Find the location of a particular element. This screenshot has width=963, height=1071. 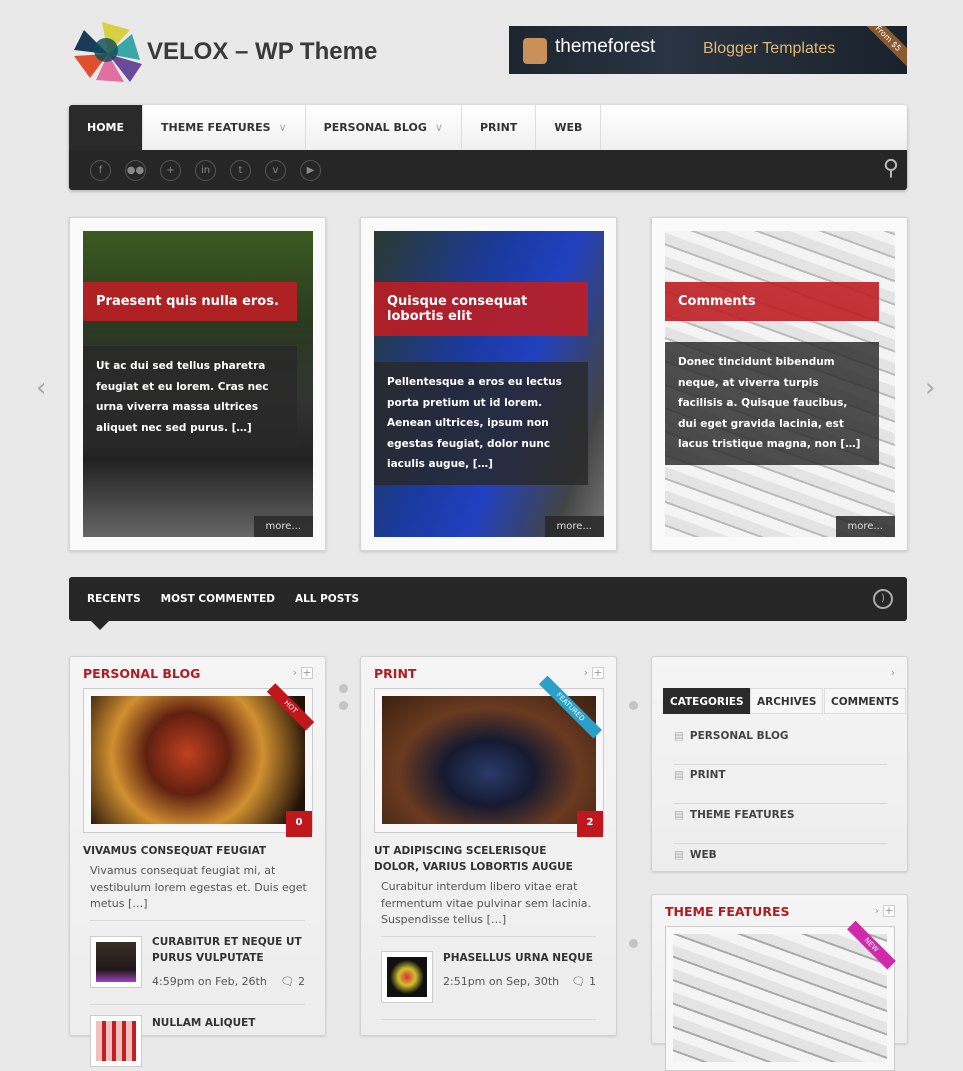

slider-prev-button: ‹ is located at coordinates (41, 388).